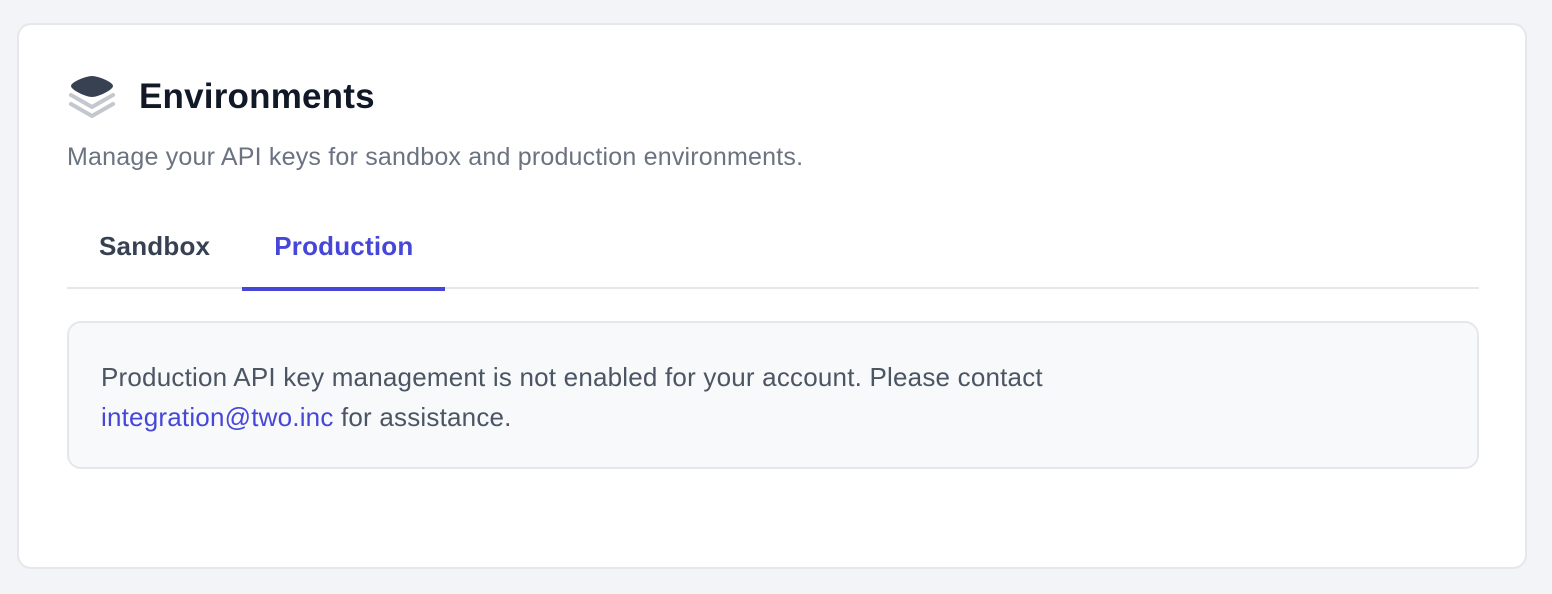  Describe the element at coordinates (154, 252) in the screenshot. I see `tab-sandbox: Sandbox` at that location.